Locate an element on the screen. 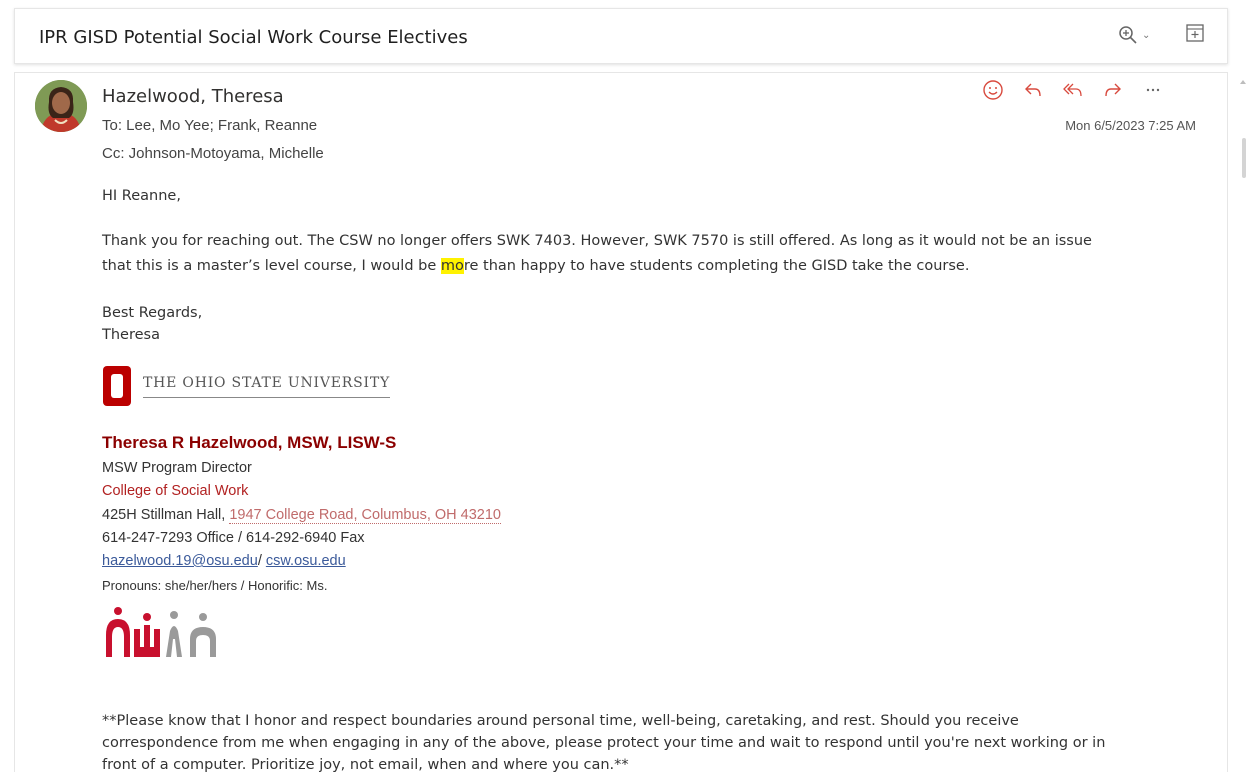  avatar-photo is located at coordinates (61, 106).